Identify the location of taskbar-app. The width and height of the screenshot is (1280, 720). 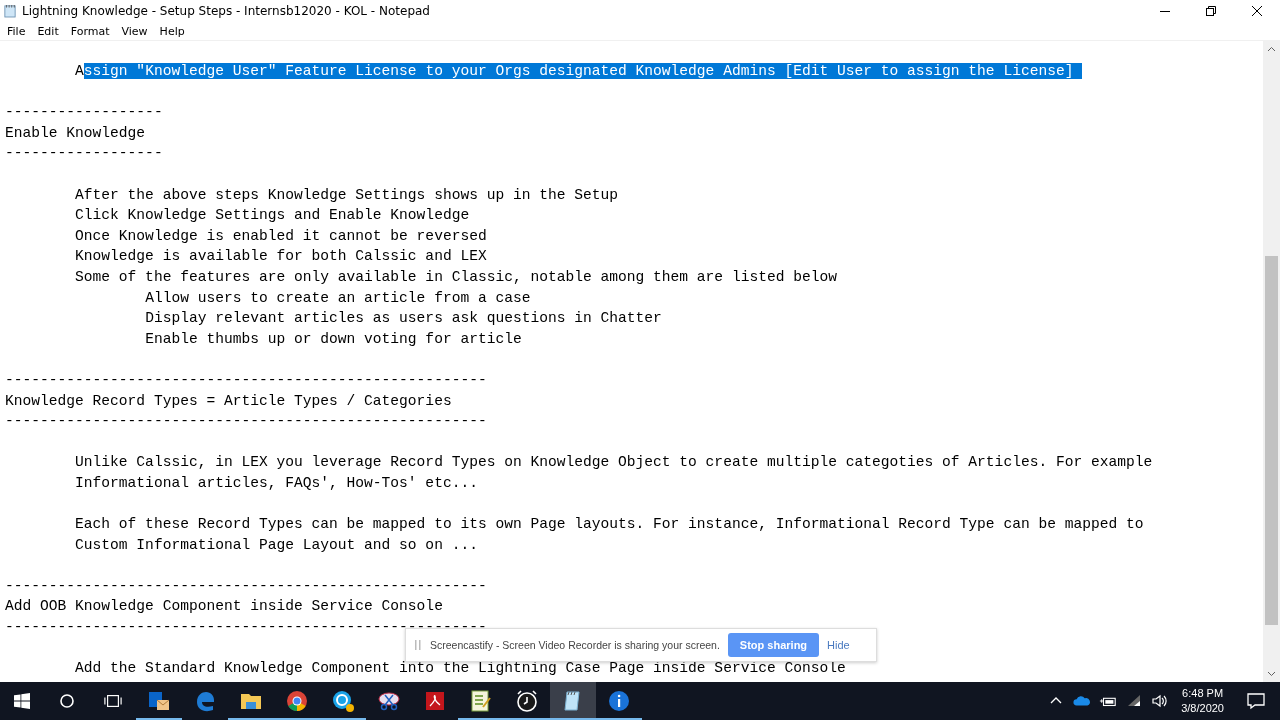
(573, 701).